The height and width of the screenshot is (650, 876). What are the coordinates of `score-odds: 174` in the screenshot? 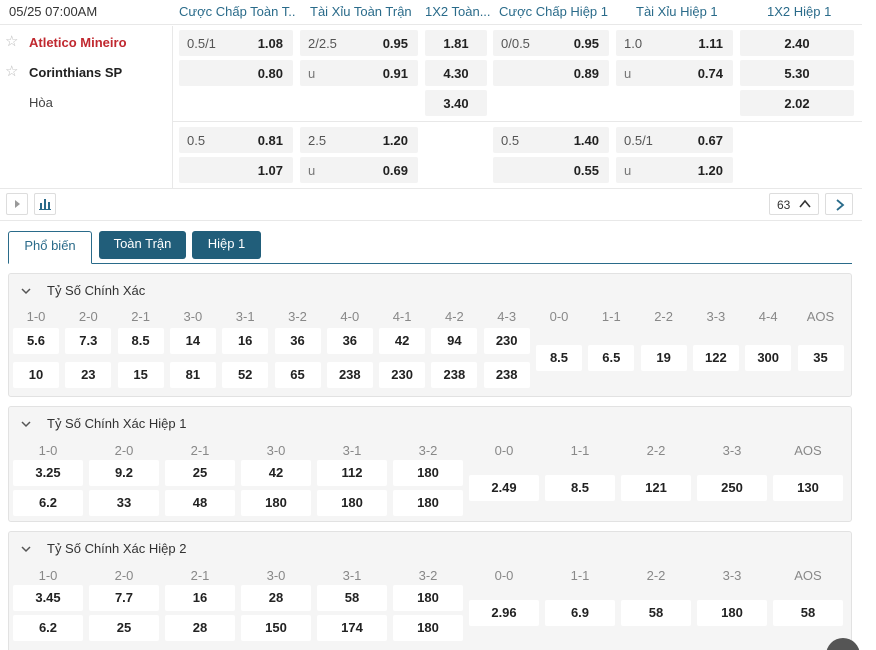 It's located at (352, 628).